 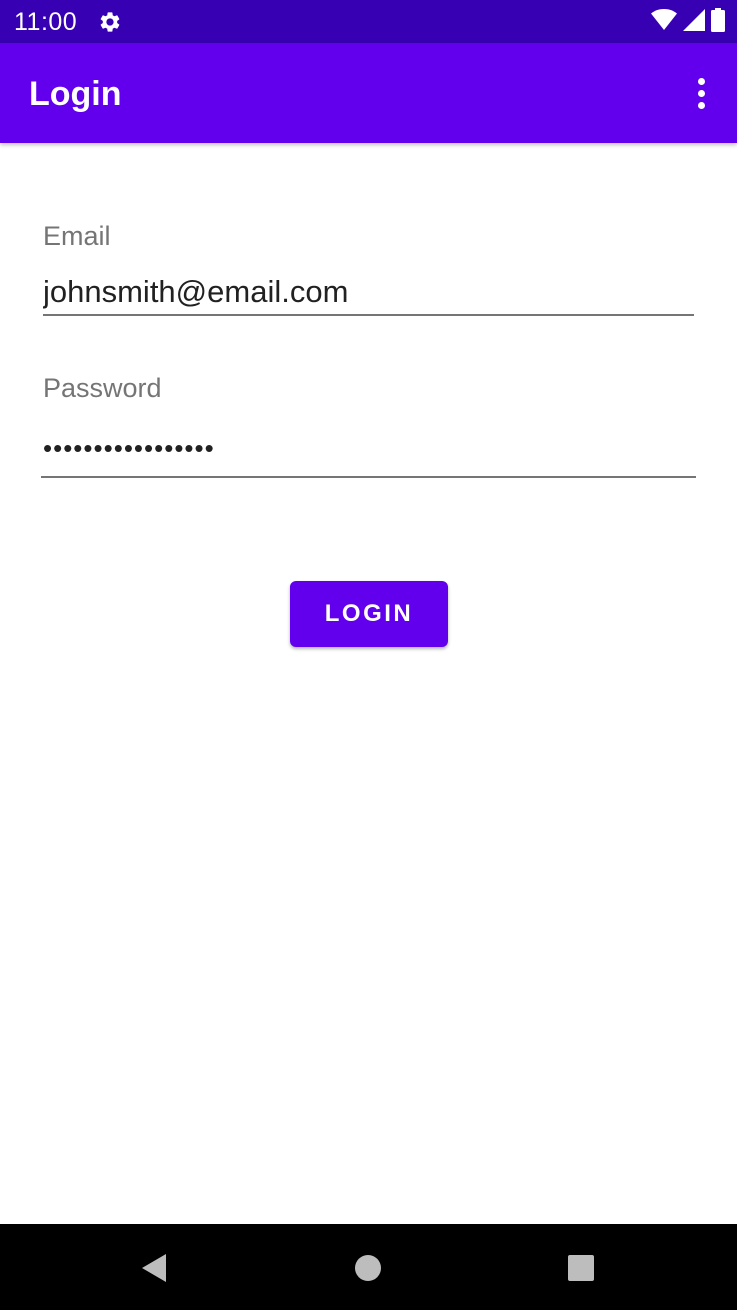 I want to click on back-icon, so click(x=154, y=1268).